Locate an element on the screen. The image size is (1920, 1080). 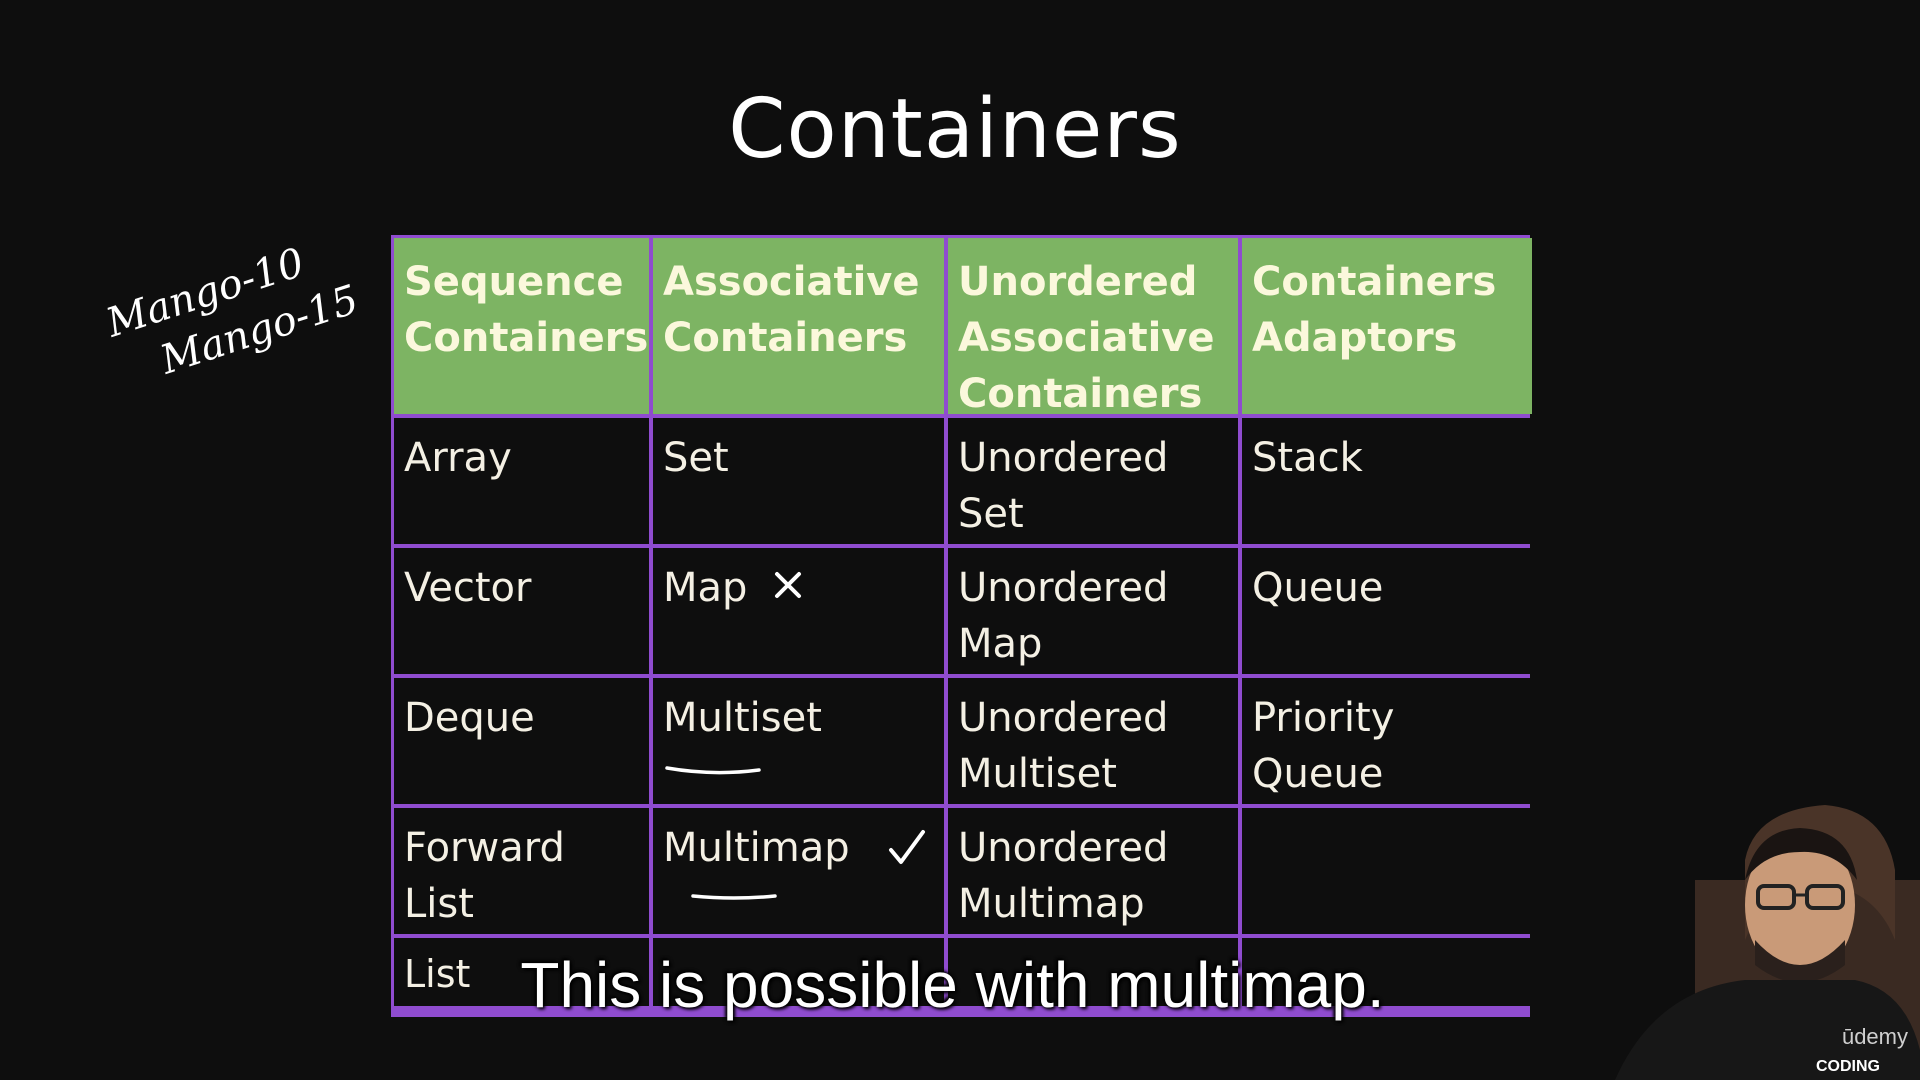
table-cell: Map is located at coordinates (798, 611).